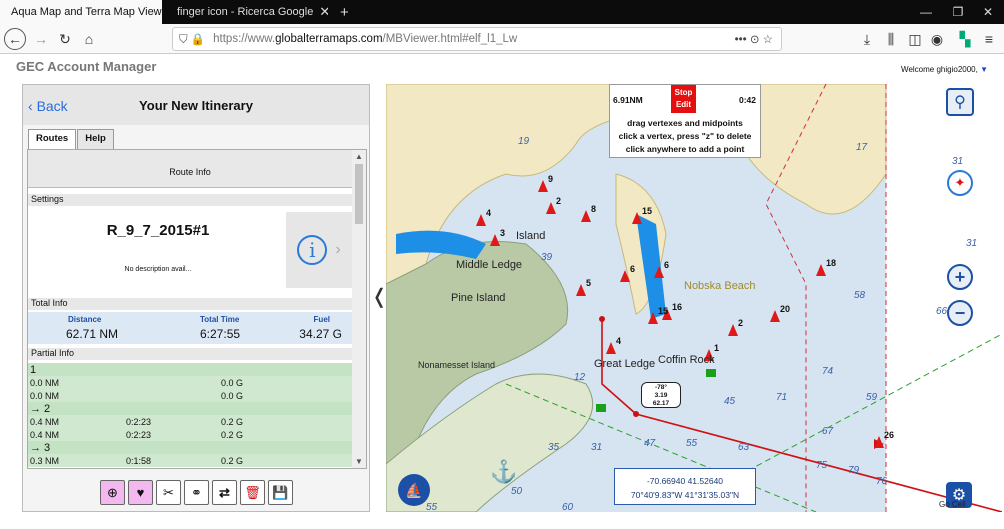  I want to click on edit-instruction: click a vertex, press "z" to delete, so click(685, 136).